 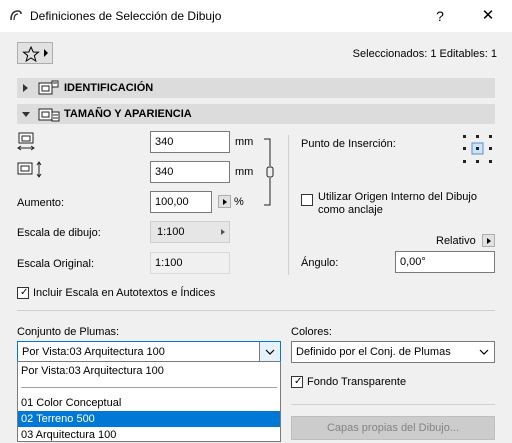 I want to click on pen-set-label: Conjunto de Plumas:, so click(x=68, y=332).